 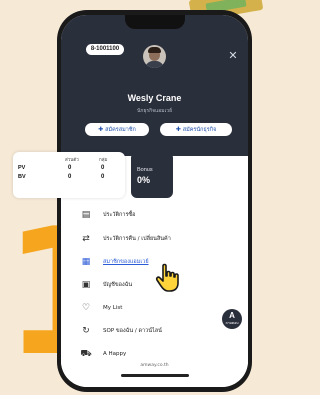 I want to click on stat-header-group: กลุ่ม, so click(x=103, y=160).